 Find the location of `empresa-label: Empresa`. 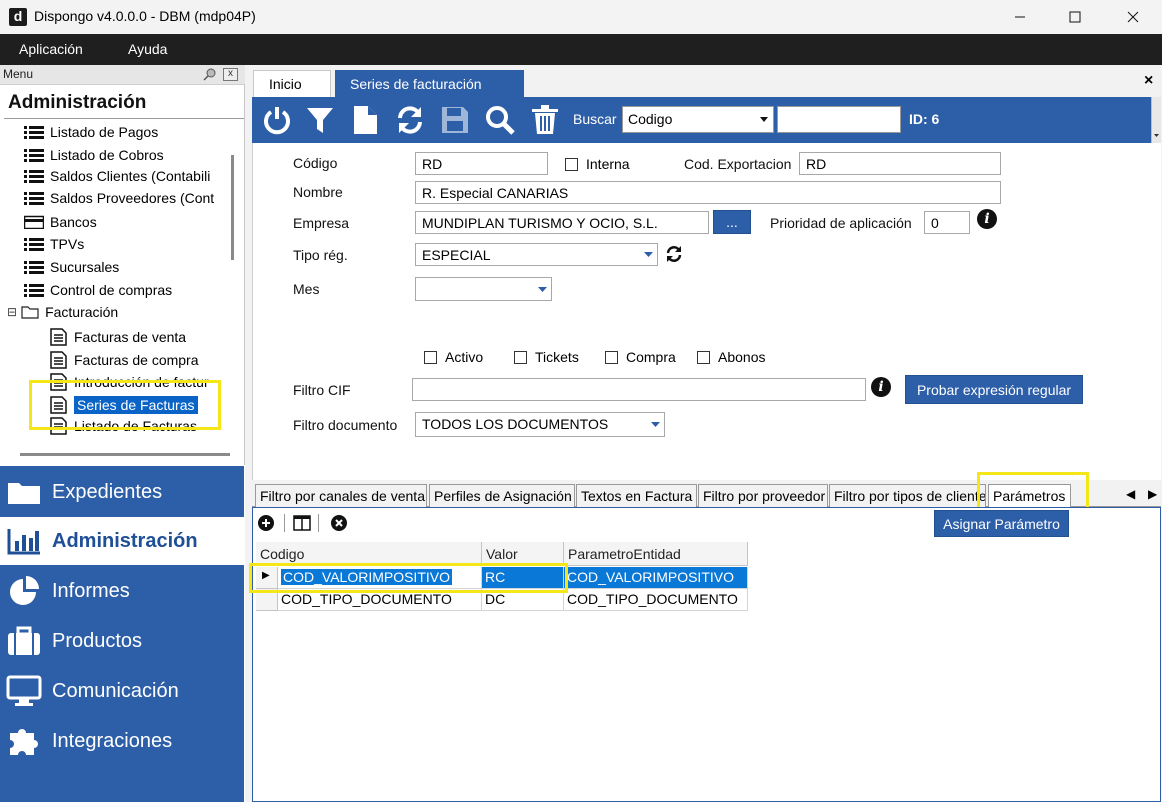

empresa-label: Empresa is located at coordinates (321, 223).